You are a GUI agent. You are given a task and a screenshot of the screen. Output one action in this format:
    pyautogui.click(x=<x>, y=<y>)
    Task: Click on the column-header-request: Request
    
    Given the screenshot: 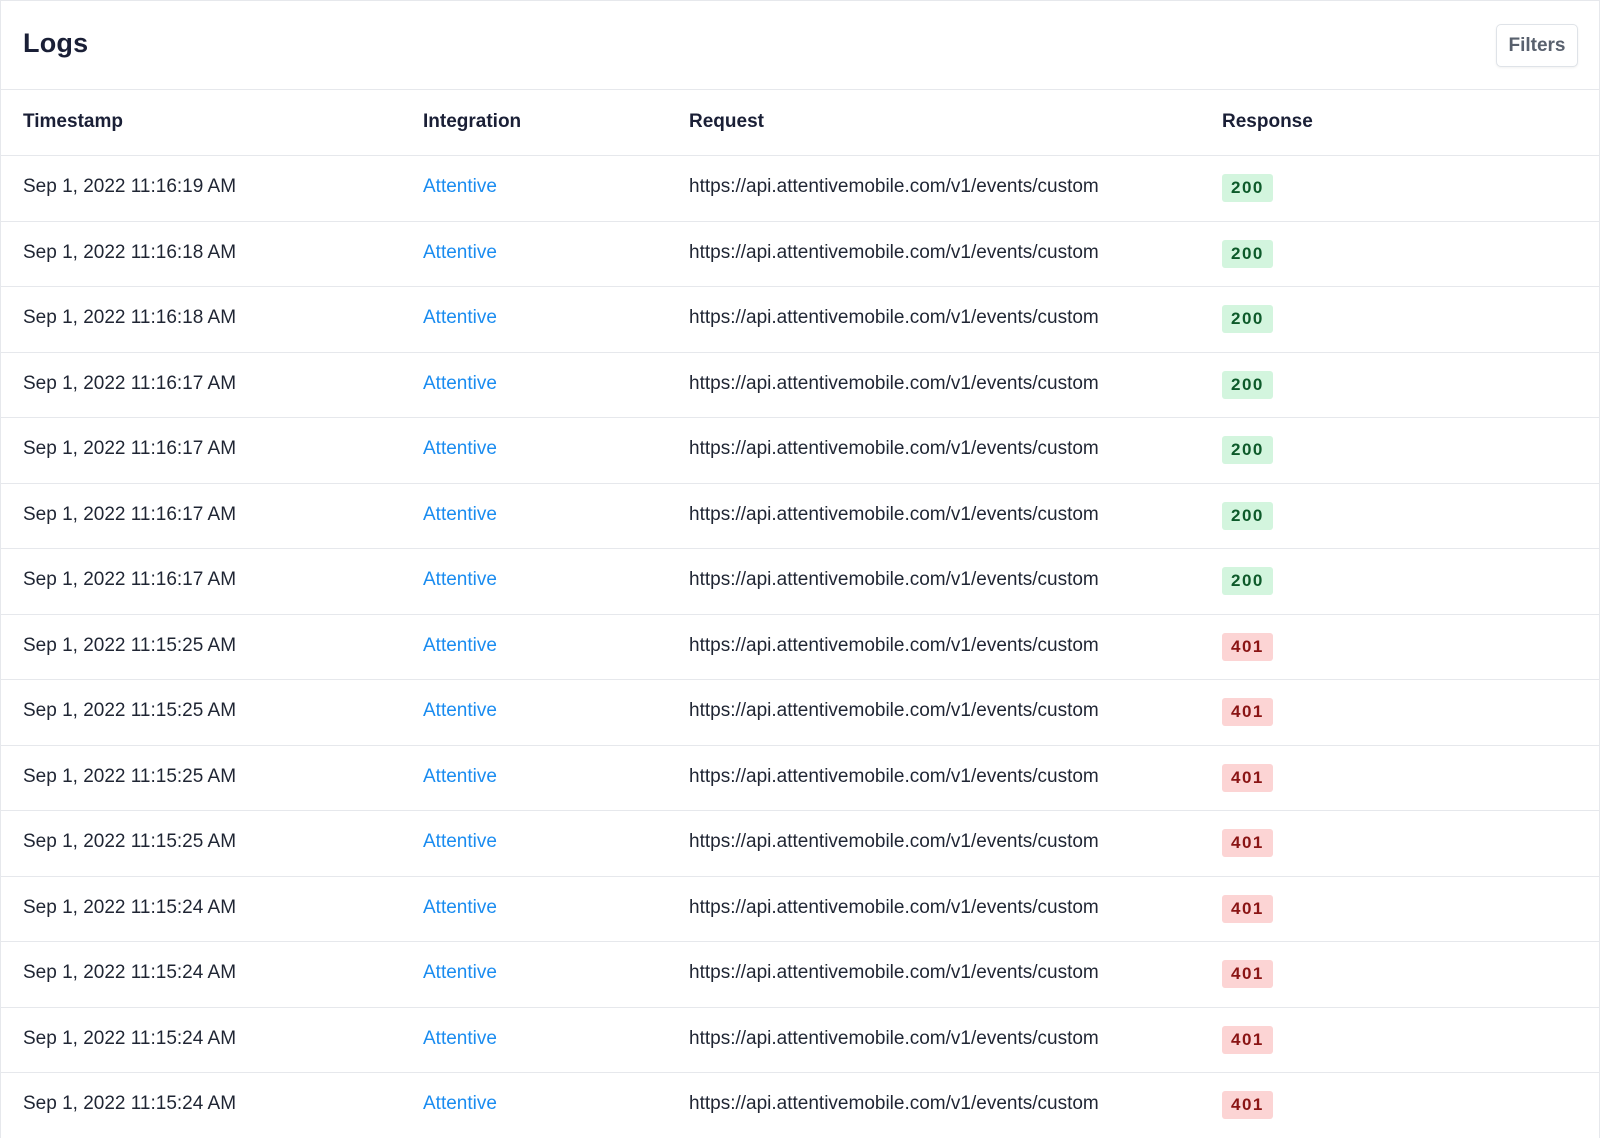 What is the action you would take?
    pyautogui.click(x=726, y=122)
    